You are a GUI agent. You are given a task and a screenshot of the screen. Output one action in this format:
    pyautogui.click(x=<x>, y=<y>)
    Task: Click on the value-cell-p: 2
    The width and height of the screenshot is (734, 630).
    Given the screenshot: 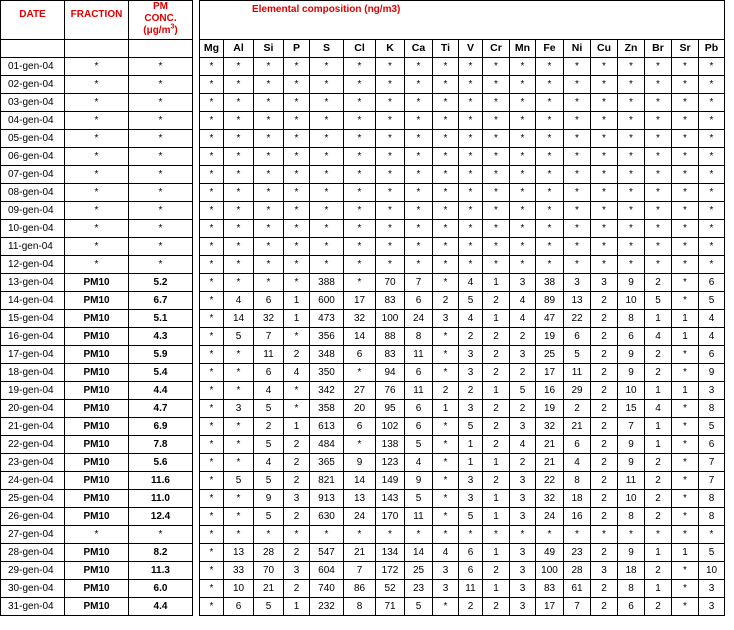 What is the action you would take?
    pyautogui.click(x=296, y=444)
    